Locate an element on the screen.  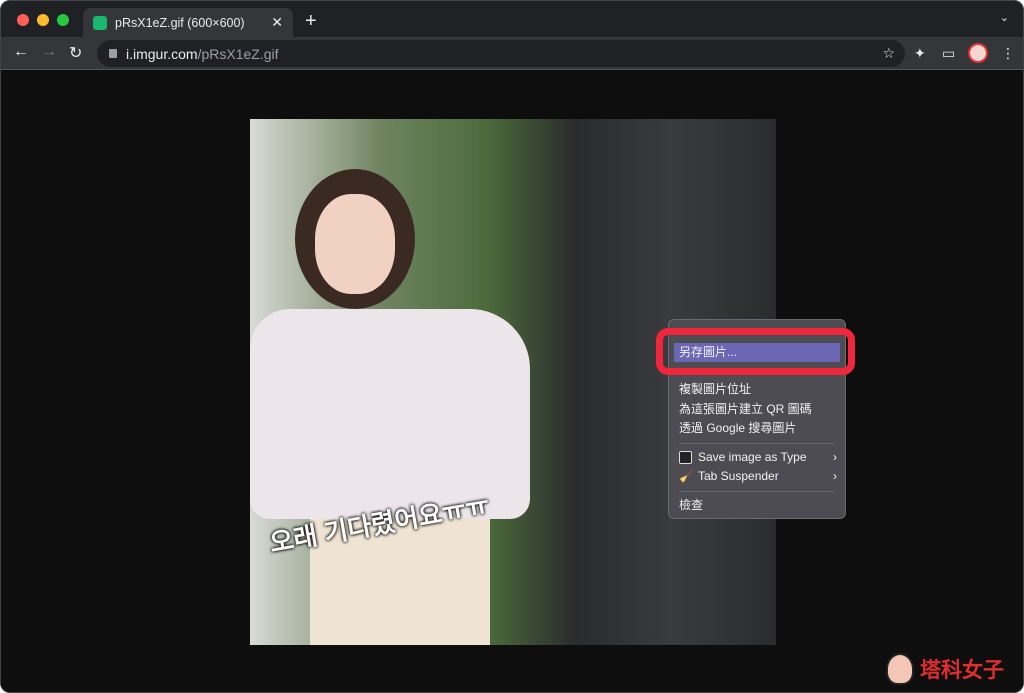
zoom-window-button is located at coordinates (63, 20).